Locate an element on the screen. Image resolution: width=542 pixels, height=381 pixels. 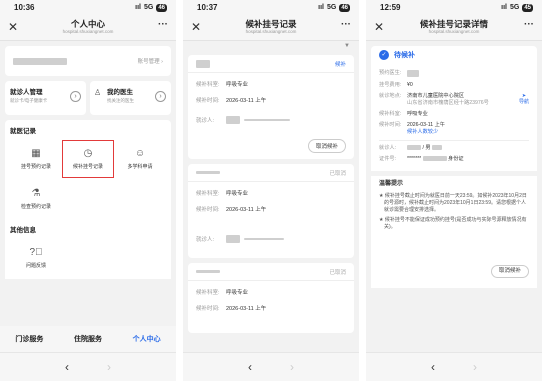
patient-manage-card: 就诊人管理 就诊卡/电子健康卡 › is located at coordinates (45, 98).